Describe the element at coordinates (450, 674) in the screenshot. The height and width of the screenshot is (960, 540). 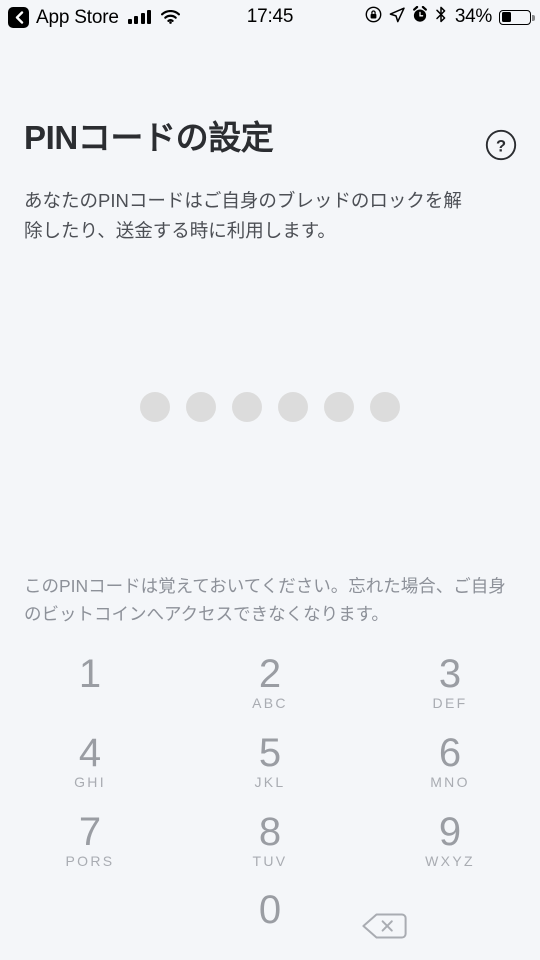
I see `keypad-digit: 3` at that location.